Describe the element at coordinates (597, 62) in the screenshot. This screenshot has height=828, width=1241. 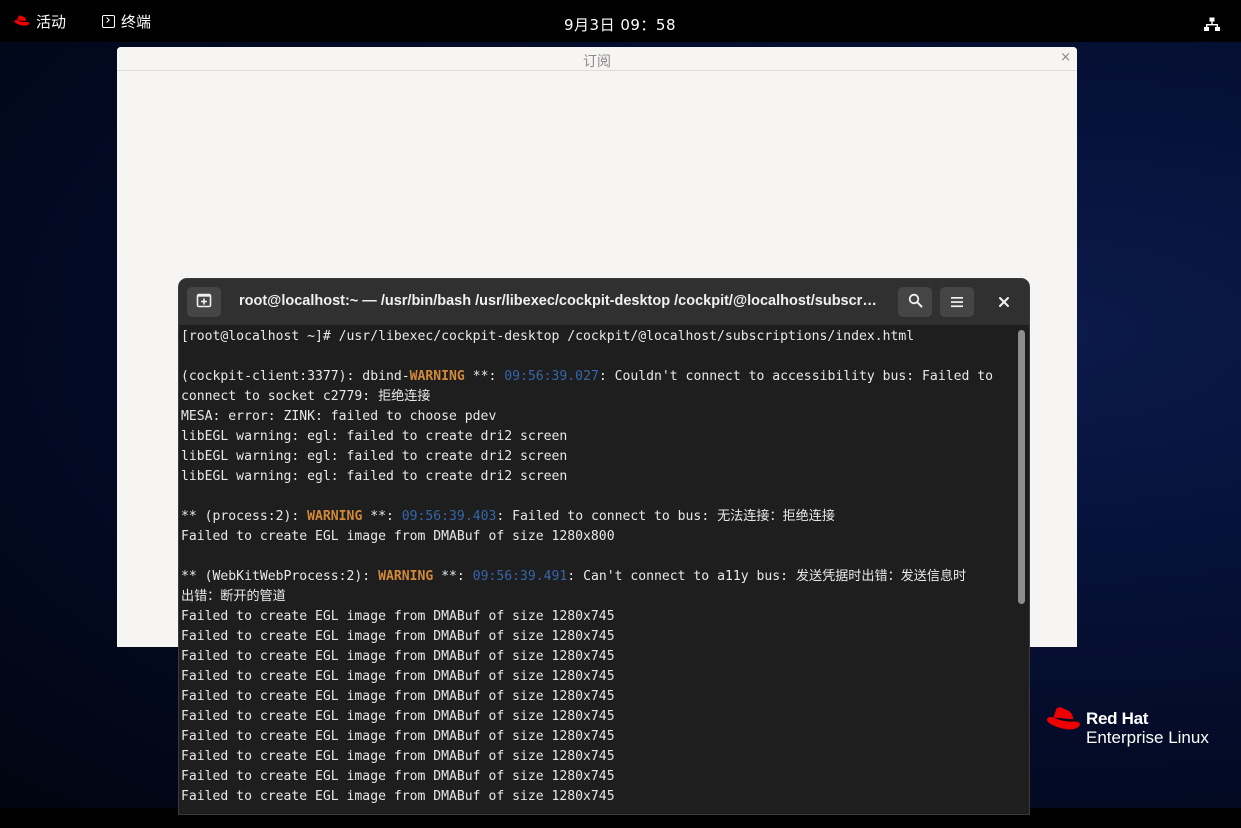
I see `subscription-title: 订阅` at that location.